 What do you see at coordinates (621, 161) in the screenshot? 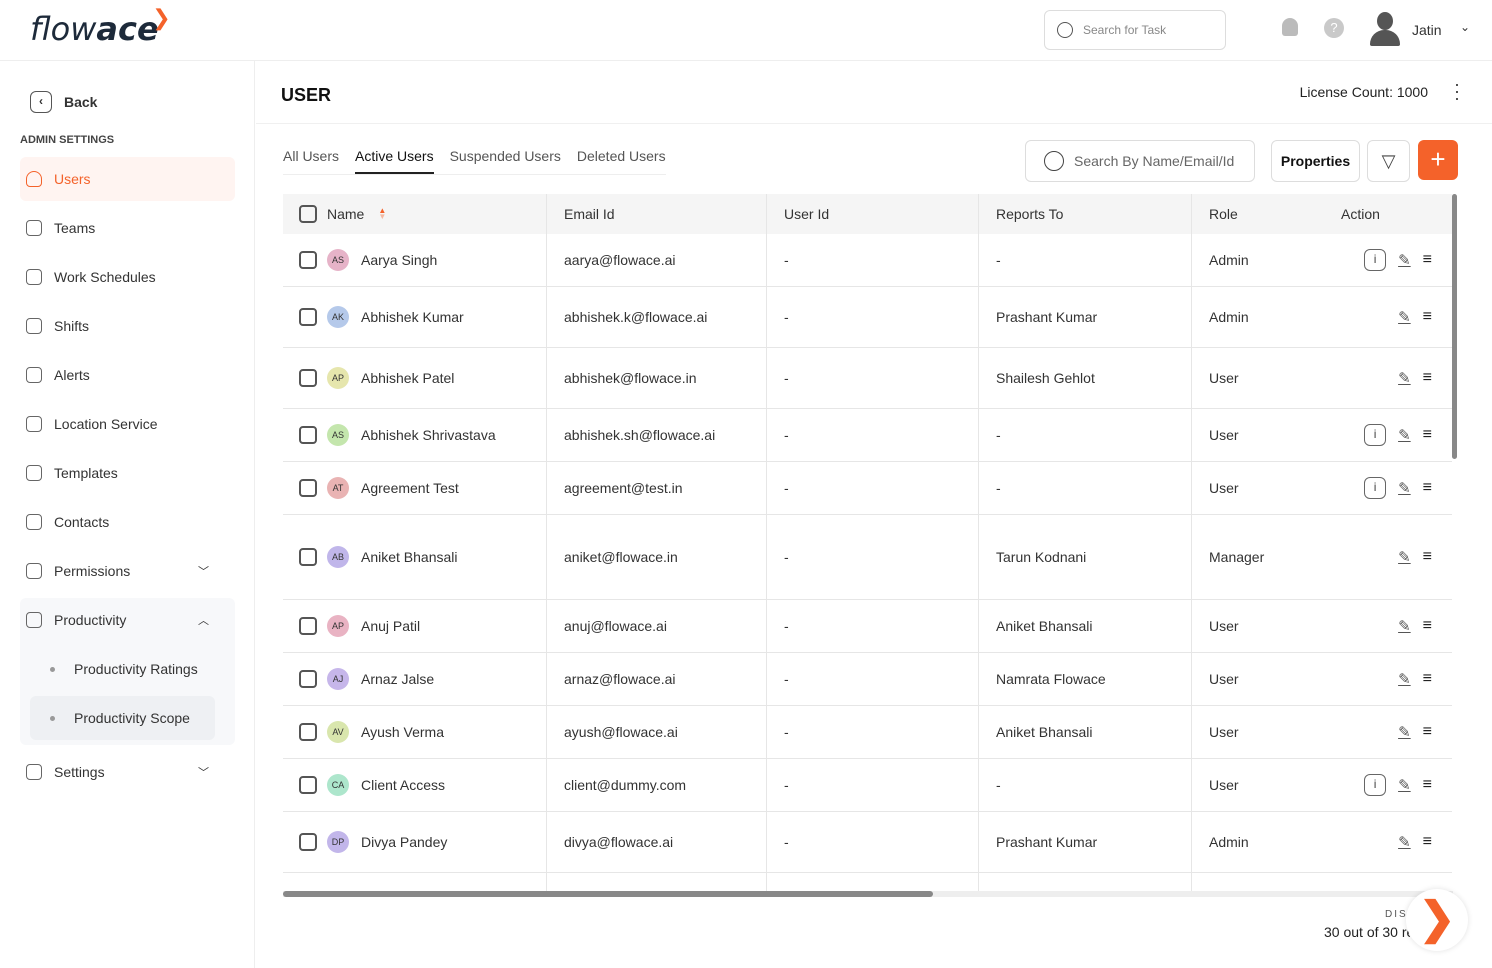
I see `tab-deleted-users: Deleted Users` at bounding box center [621, 161].